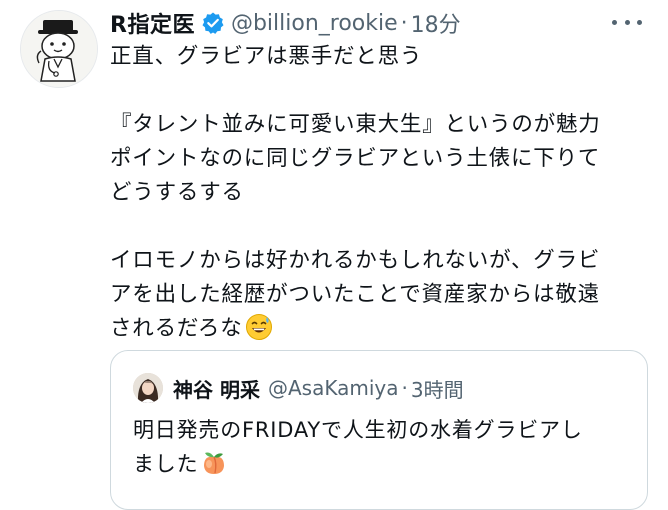 The image size is (668, 510). I want to click on quoted-tweet-line-text: ました, so click(166, 464).